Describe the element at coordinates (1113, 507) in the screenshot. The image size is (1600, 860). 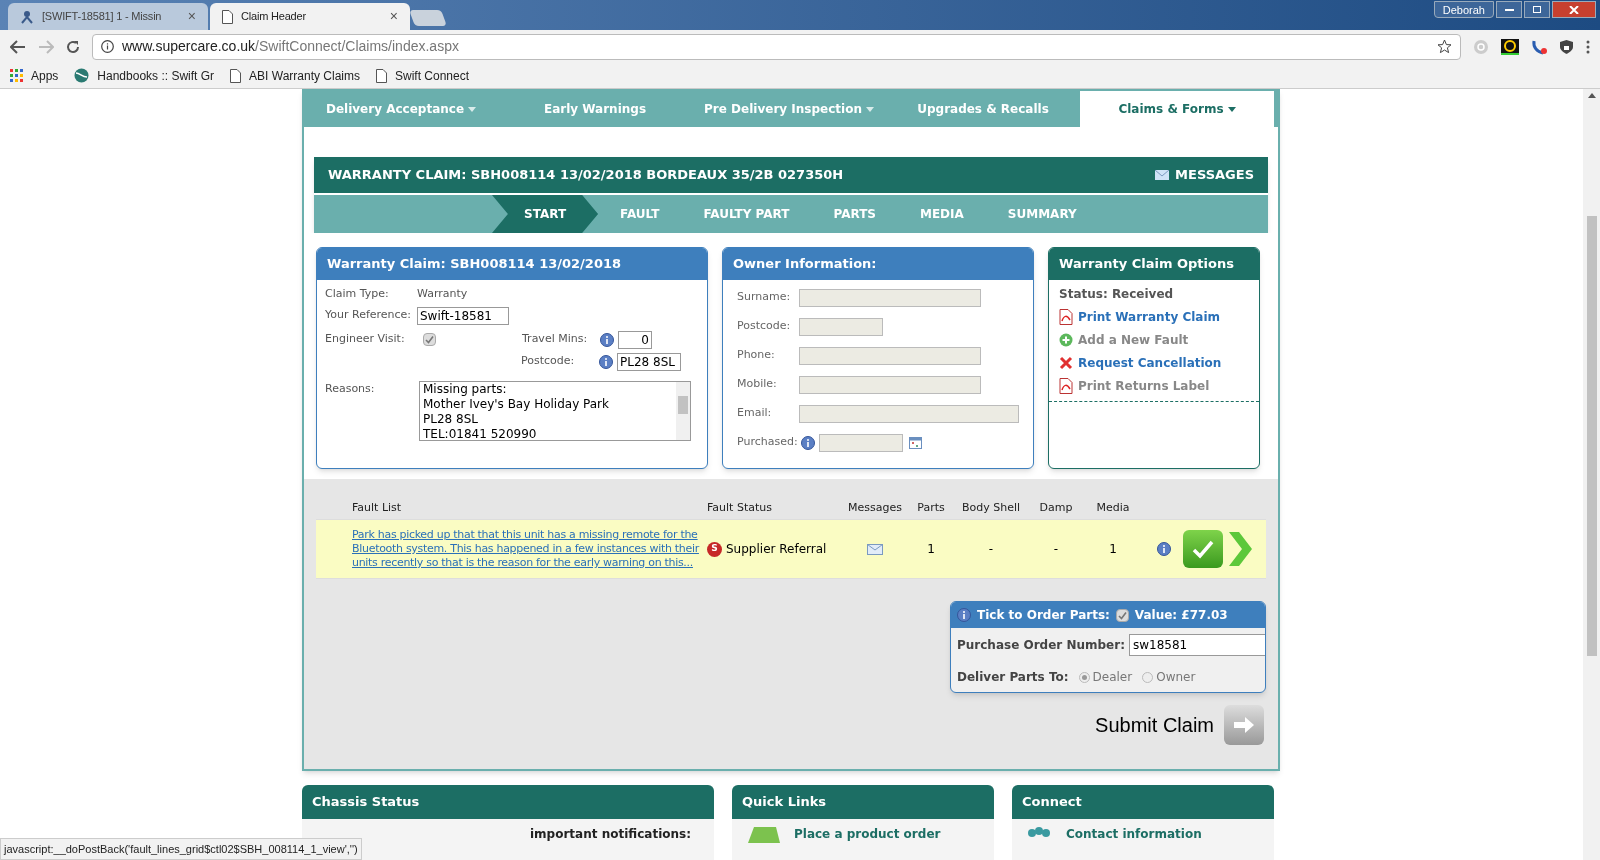
I see `column-header: Media` at that location.